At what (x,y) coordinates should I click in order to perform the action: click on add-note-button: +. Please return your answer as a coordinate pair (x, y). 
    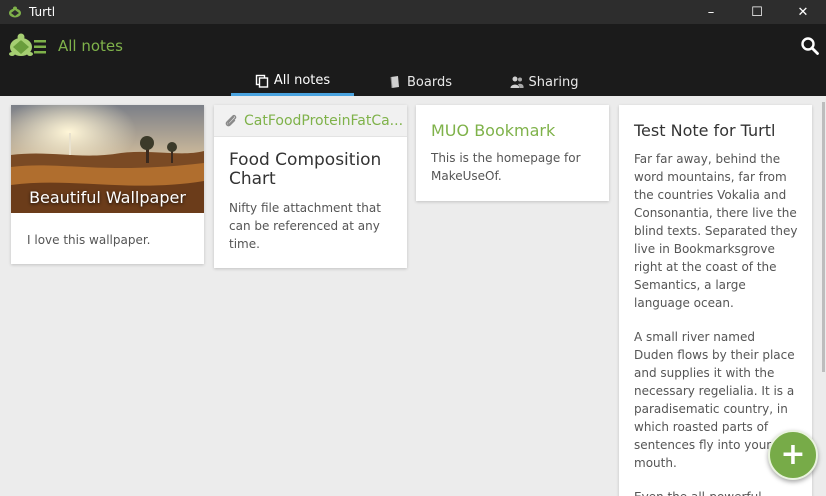
    Looking at the image, I should click on (793, 455).